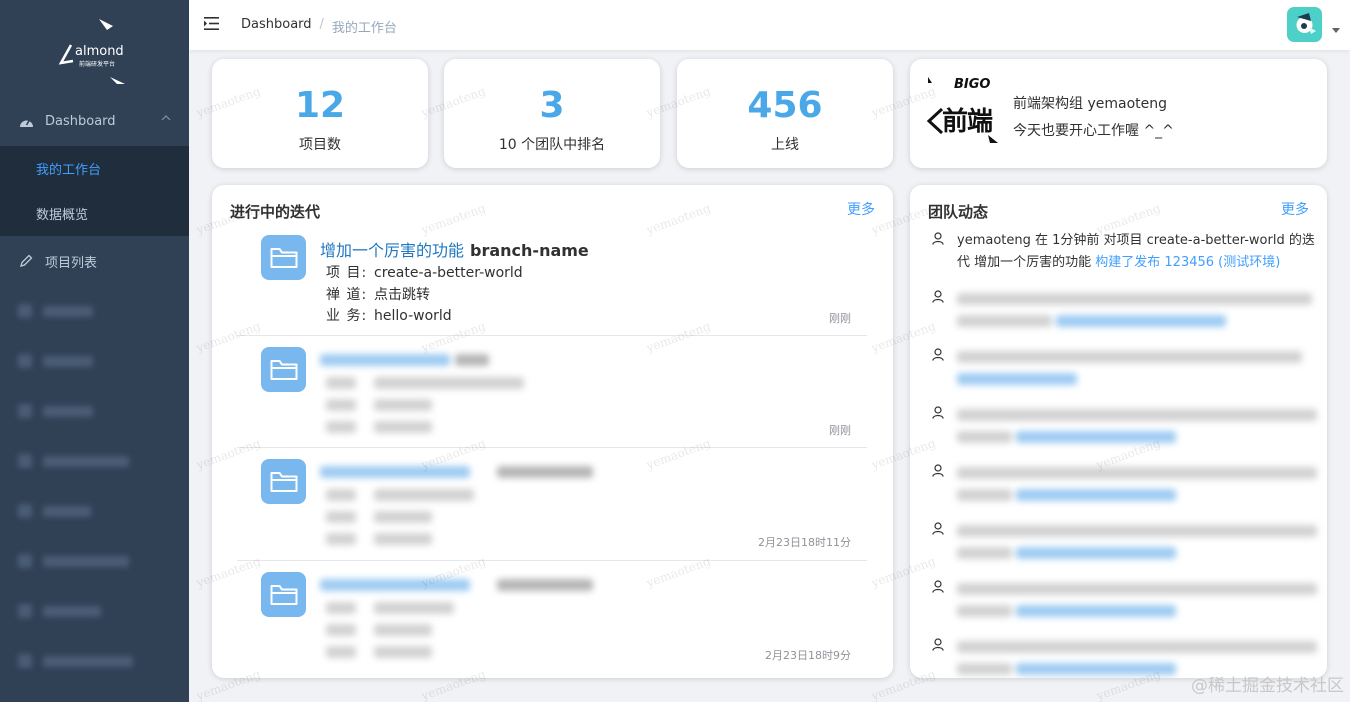 Image resolution: width=1350 pixels, height=702 pixels. What do you see at coordinates (80, 121) in the screenshot?
I see `menu-dashboard-label: Dashboard` at bounding box center [80, 121].